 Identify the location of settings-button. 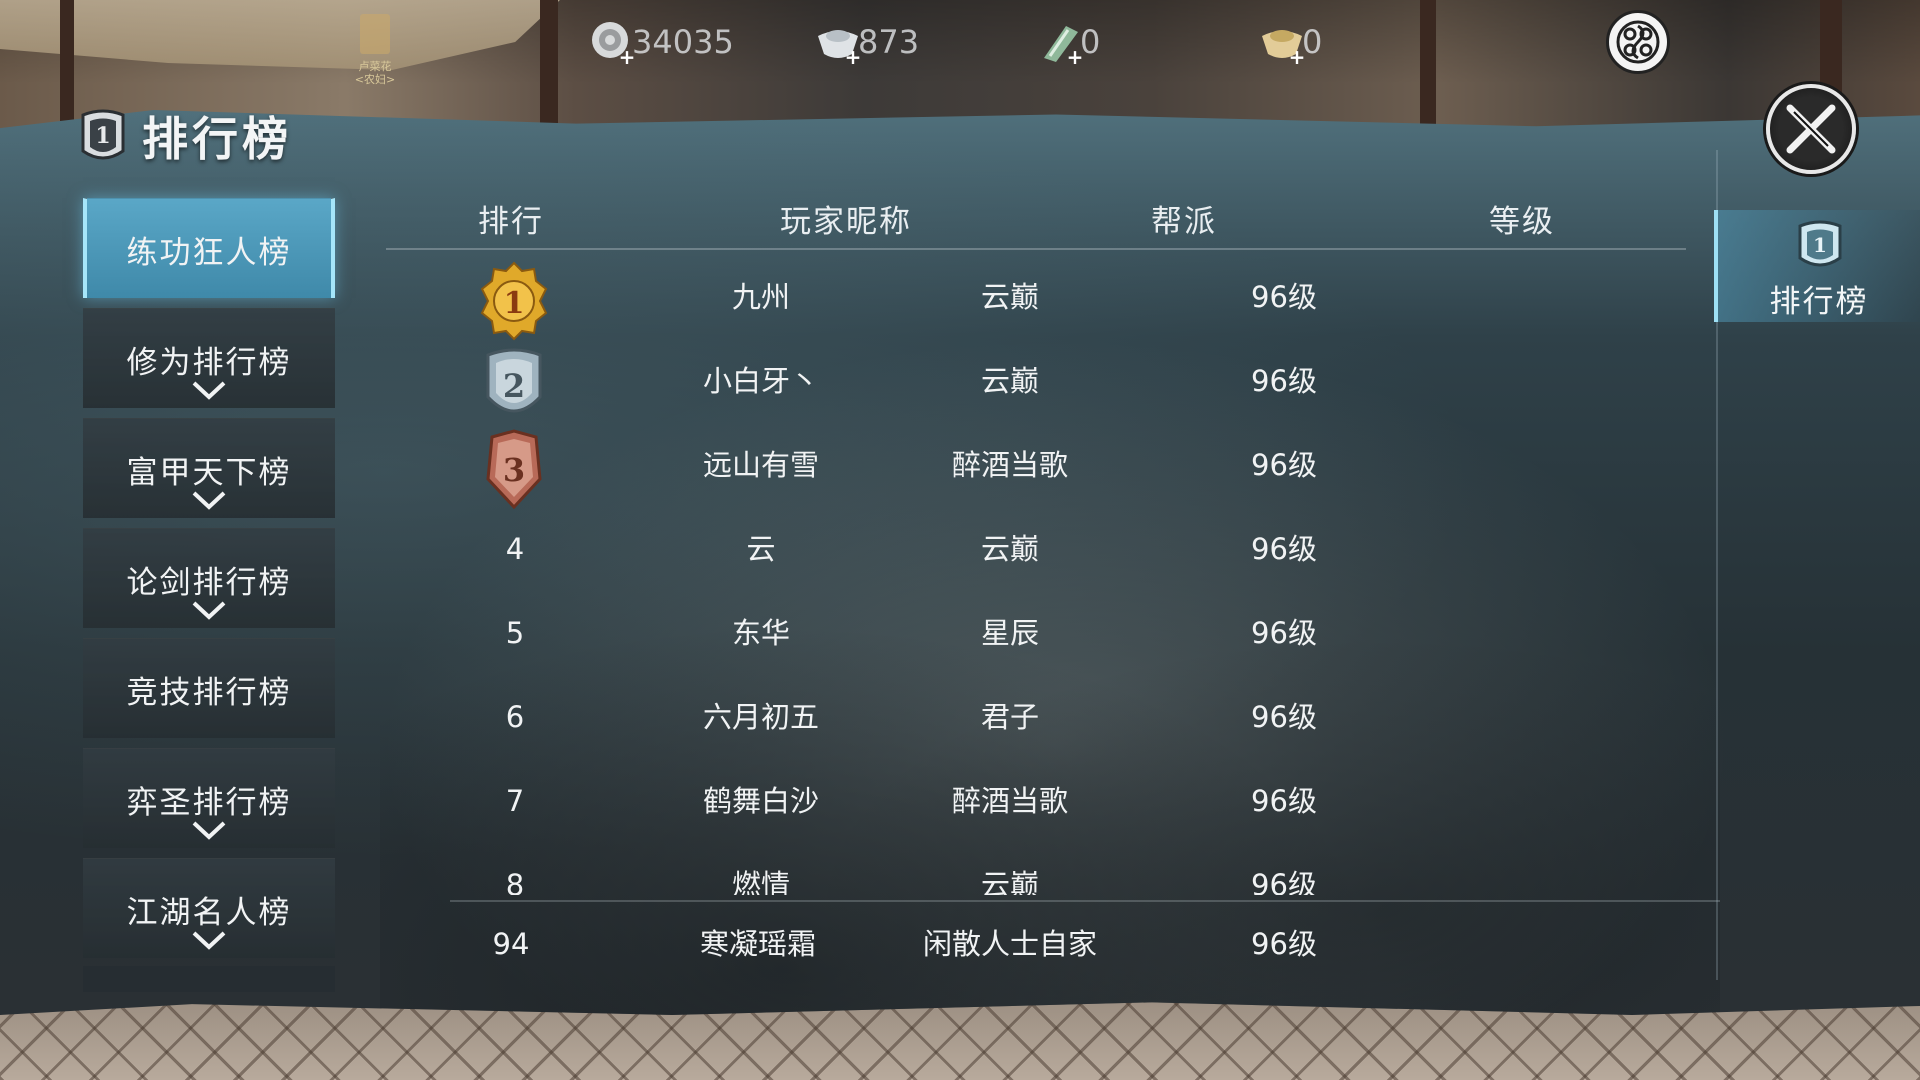
(1638, 42).